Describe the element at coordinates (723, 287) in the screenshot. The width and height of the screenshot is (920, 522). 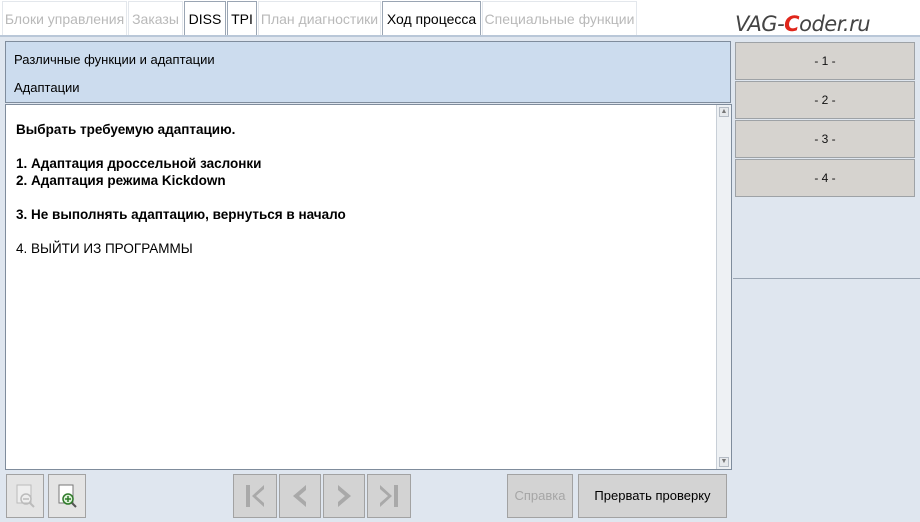
I see `vertical-scrollbar: ▲ ▼` at that location.